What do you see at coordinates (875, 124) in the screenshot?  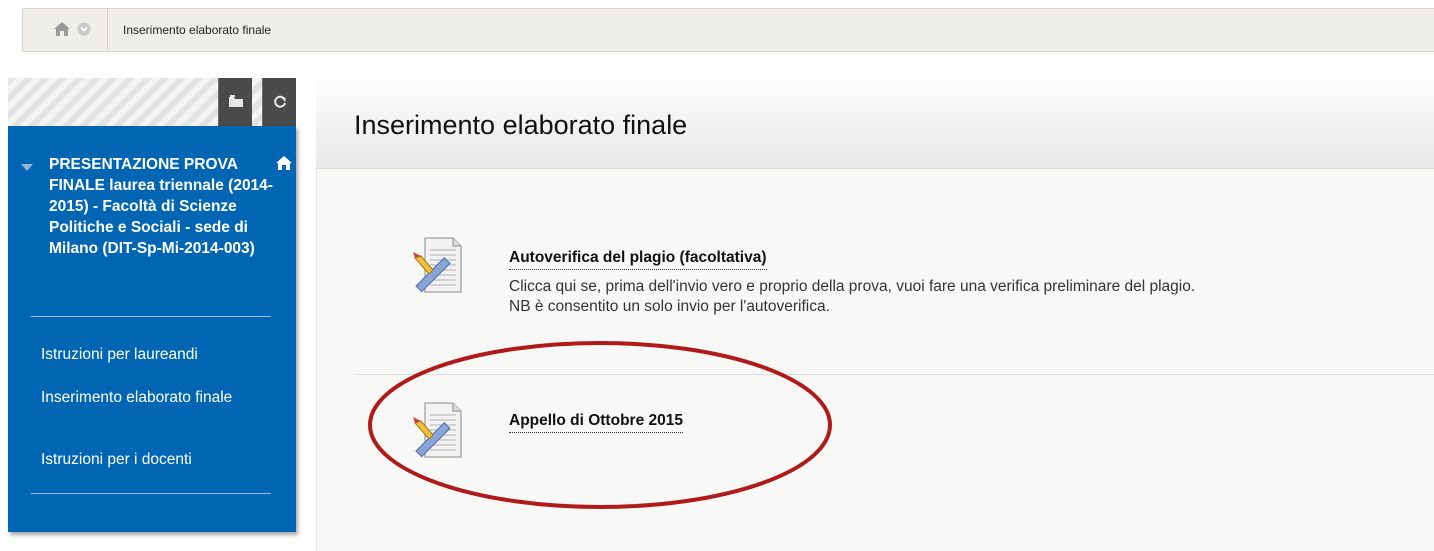 I see `page-header: Inserimento elaborato finale` at bounding box center [875, 124].